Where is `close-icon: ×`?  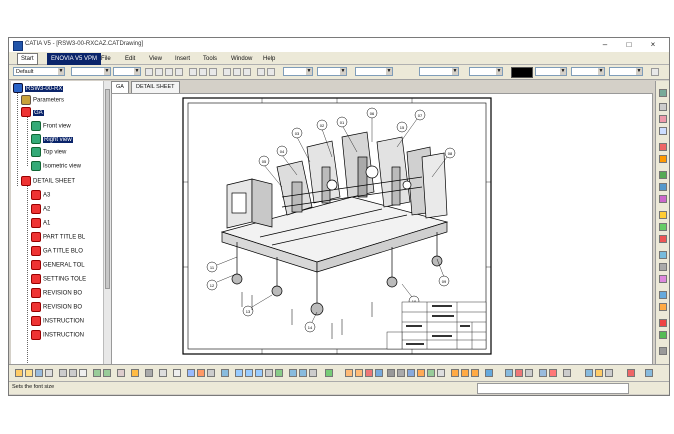
close-icon: × is located at coordinates (653, 45).